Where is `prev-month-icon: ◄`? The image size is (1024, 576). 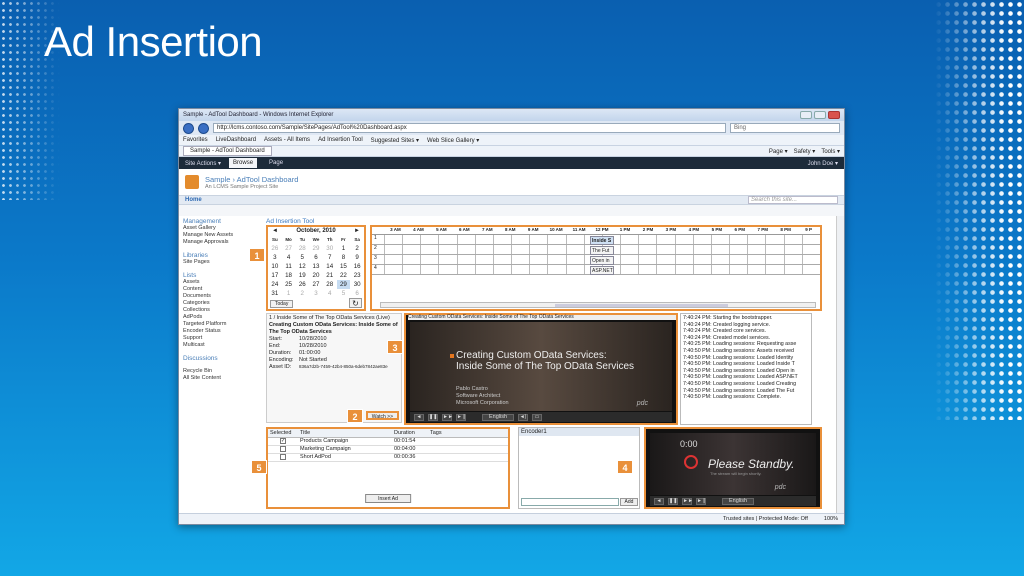
prev-month-icon: ◄ is located at coordinates (275, 231).